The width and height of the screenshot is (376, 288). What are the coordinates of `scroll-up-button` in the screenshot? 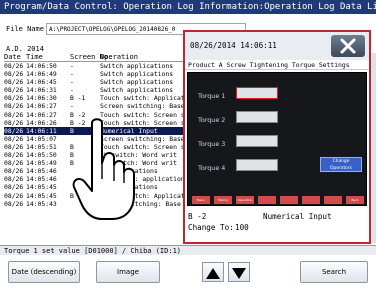 It's located at (213, 272).